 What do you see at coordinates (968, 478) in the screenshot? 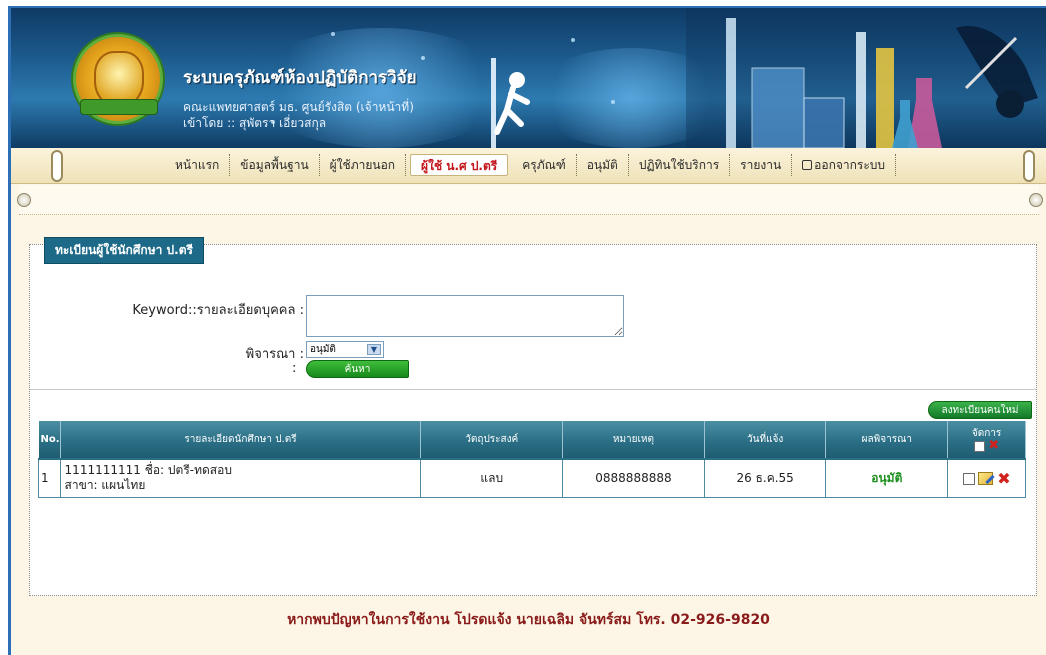
I see `row-checkbox` at bounding box center [968, 478].